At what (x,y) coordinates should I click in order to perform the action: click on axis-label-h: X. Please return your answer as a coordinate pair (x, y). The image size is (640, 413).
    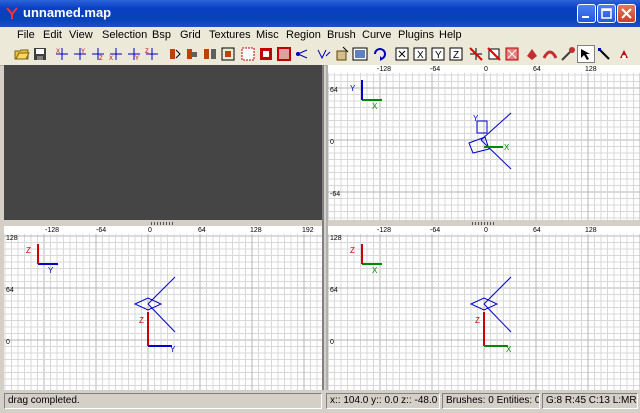
    Looking at the image, I should click on (375, 106).